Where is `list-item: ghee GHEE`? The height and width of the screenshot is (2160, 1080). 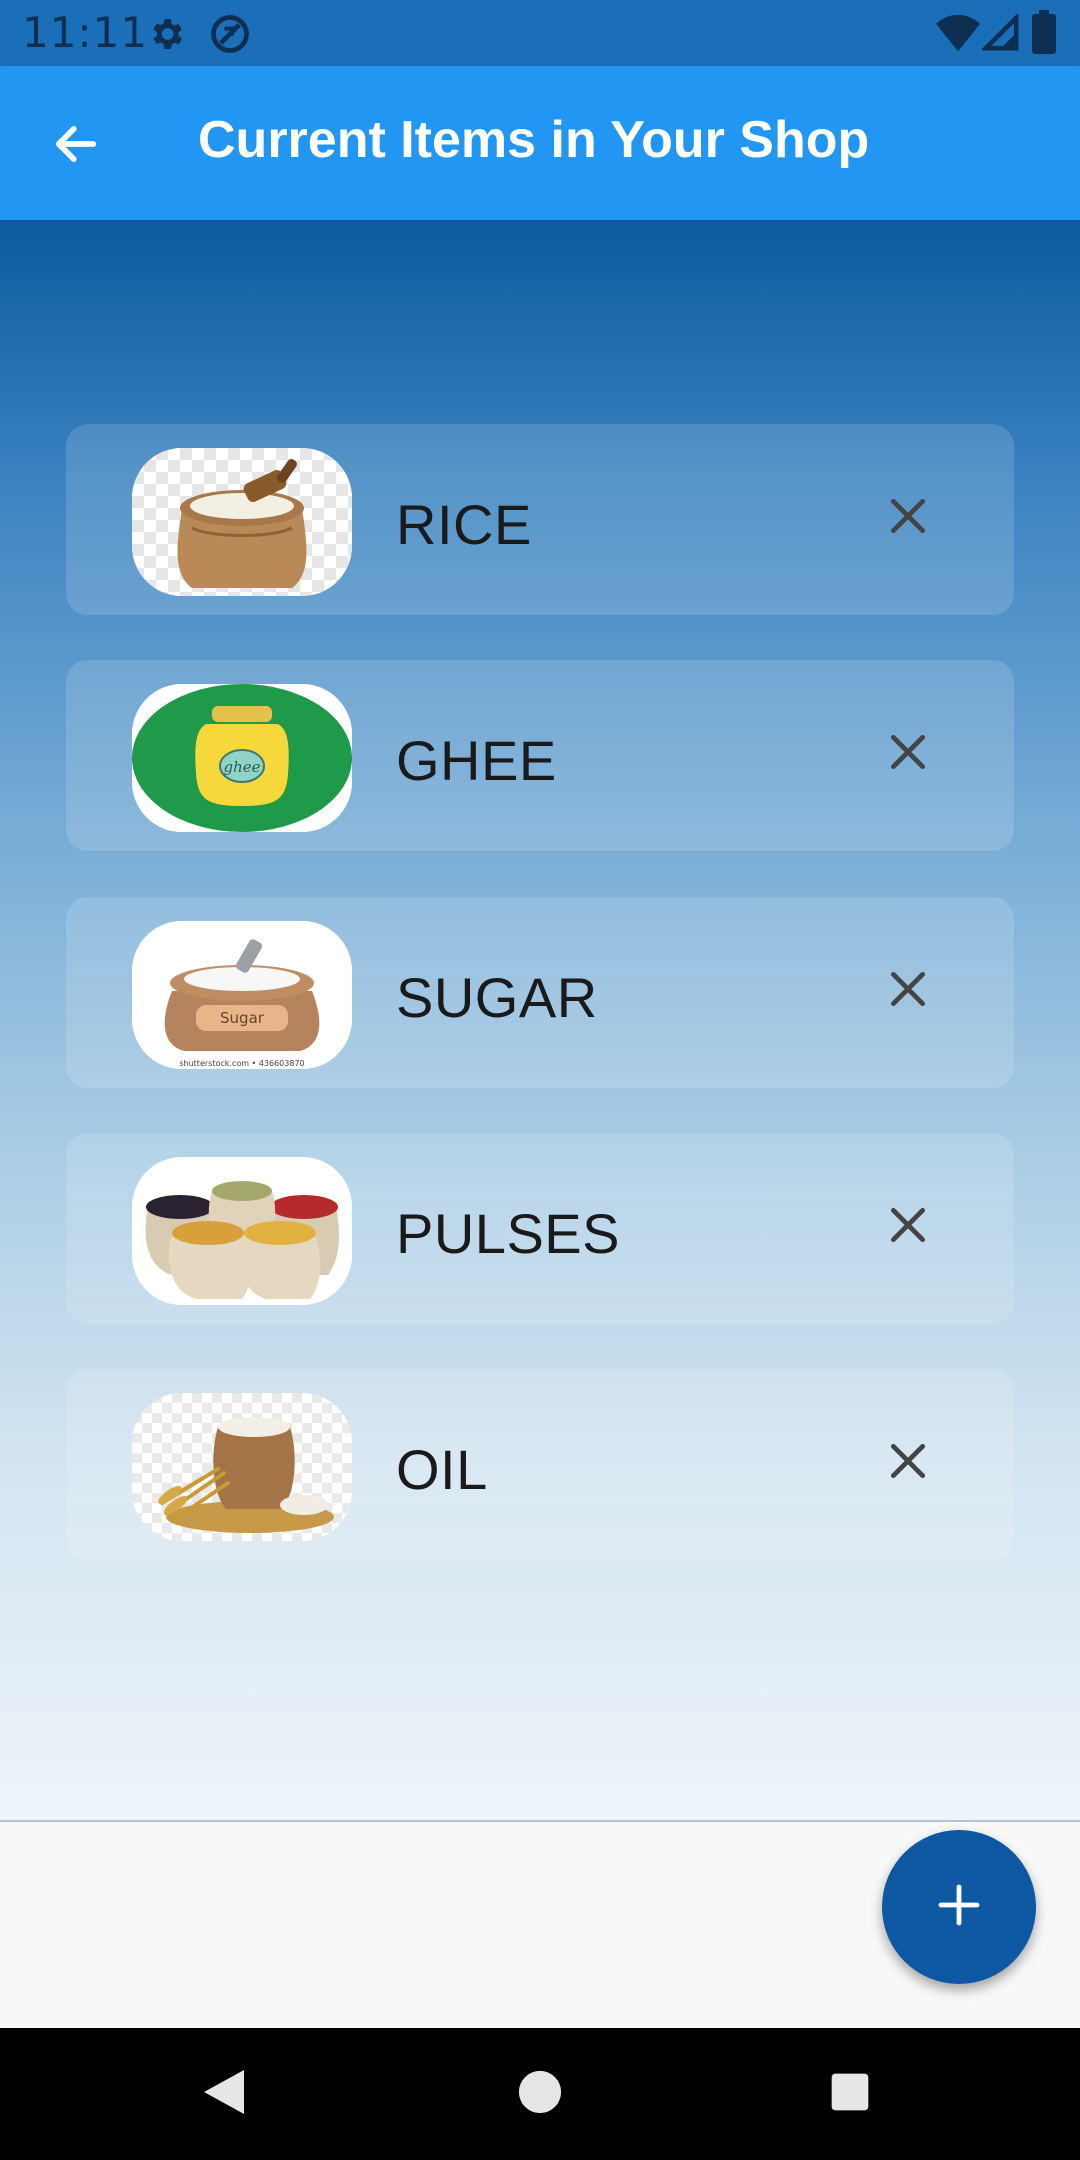
list-item: ghee GHEE is located at coordinates (540, 755).